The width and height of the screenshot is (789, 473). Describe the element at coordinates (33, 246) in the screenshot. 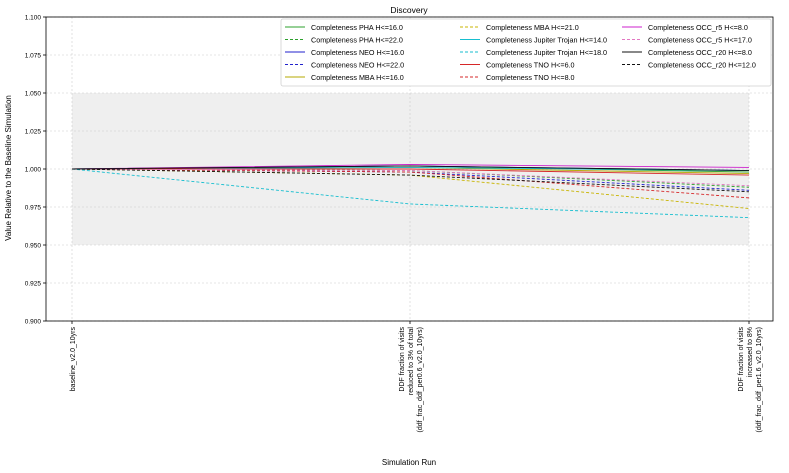

I see `y-tick-label: 0.950` at that location.